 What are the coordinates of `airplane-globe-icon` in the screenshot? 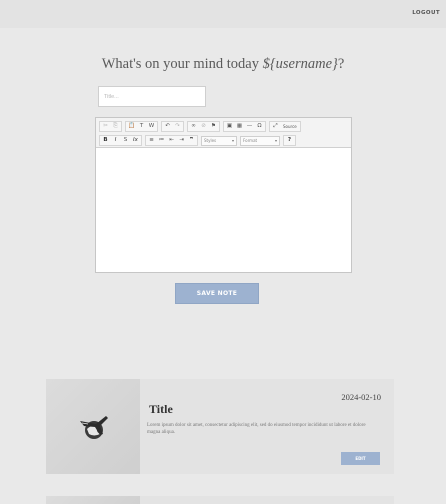 It's located at (94, 427).